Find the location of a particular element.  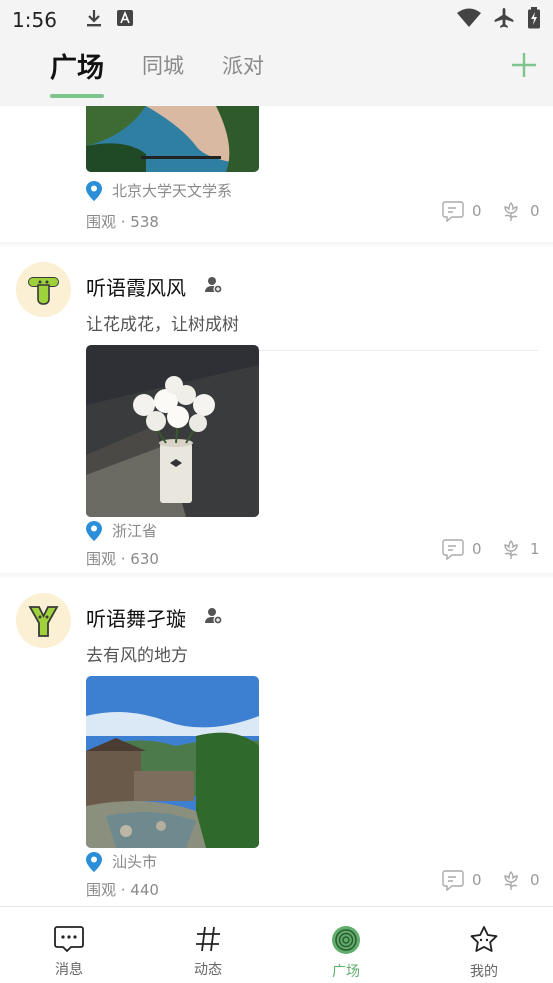

airplane-icon is located at coordinates (504, 20).